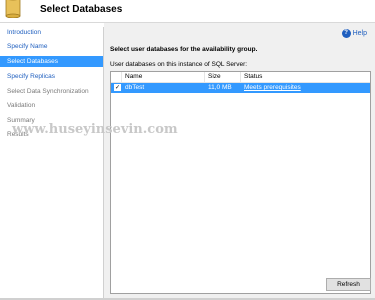 Image resolution: width=375 pixels, height=300 pixels. Describe the element at coordinates (223, 77) in the screenshot. I see `column-header-size: Size` at that location.